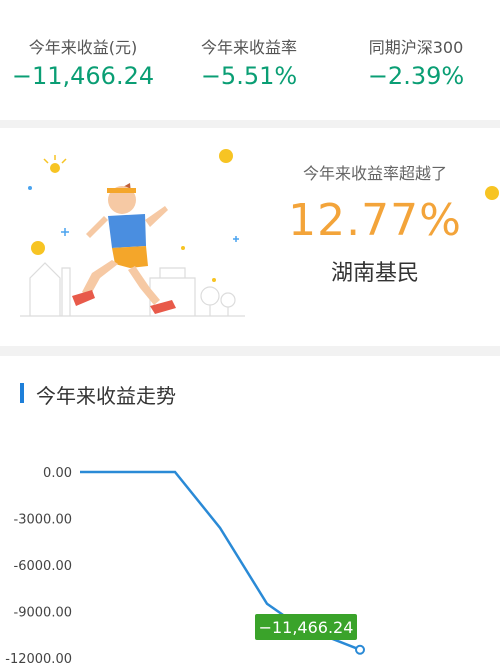  Describe the element at coordinates (106, 396) in the screenshot. I see `trend-title: 今年来收益走势` at that location.